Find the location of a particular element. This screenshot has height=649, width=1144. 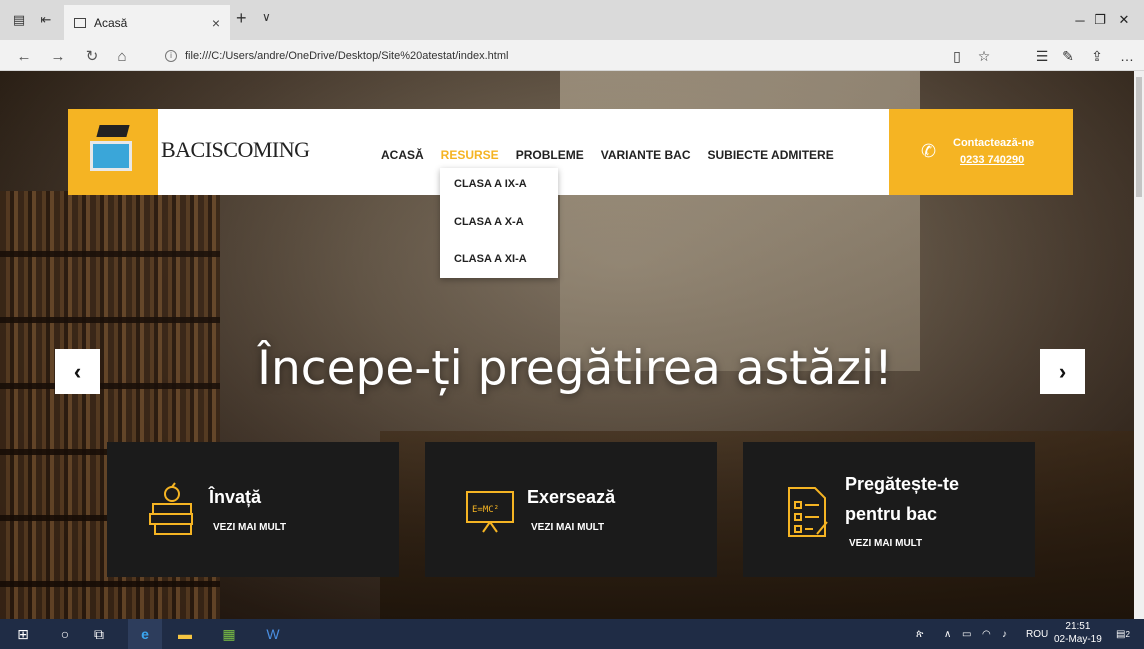

notification-count: 2 is located at coordinates (1127, 634).